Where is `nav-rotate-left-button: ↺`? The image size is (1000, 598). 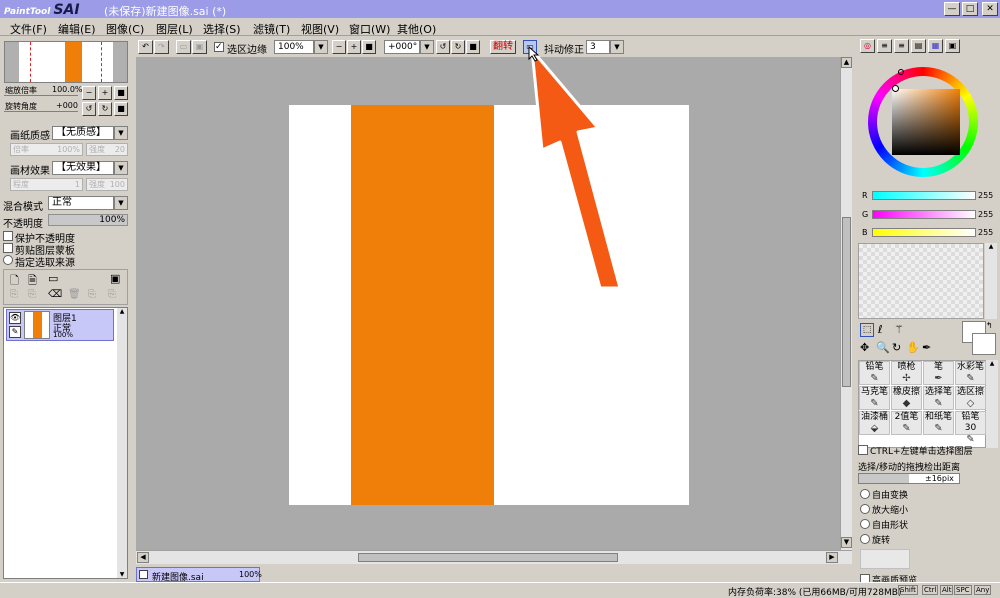
nav-rotate-left-button: ↺ is located at coordinates (89, 109).